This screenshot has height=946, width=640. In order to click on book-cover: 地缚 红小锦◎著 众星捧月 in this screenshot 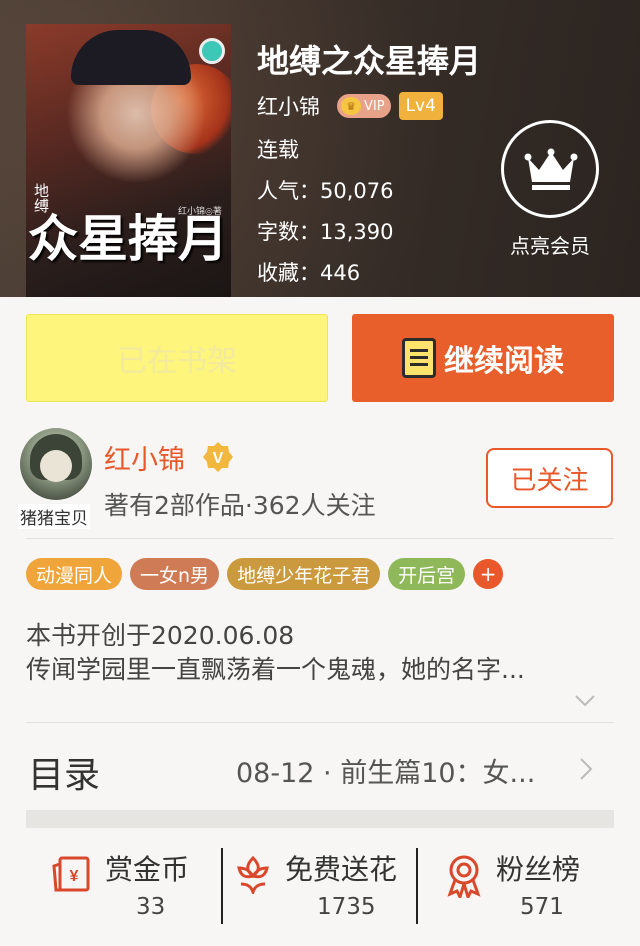, I will do `click(128, 160)`.